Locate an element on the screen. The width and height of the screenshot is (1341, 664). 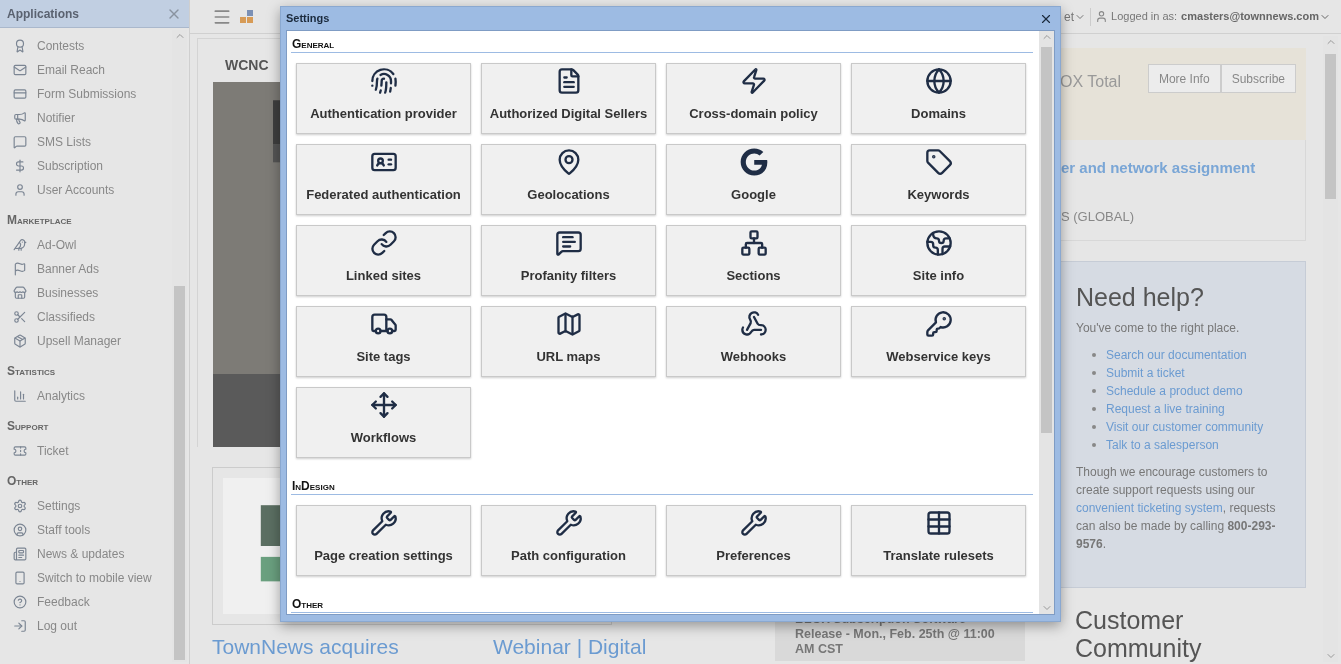
scrollbar is located at coordinates (1046, 322).